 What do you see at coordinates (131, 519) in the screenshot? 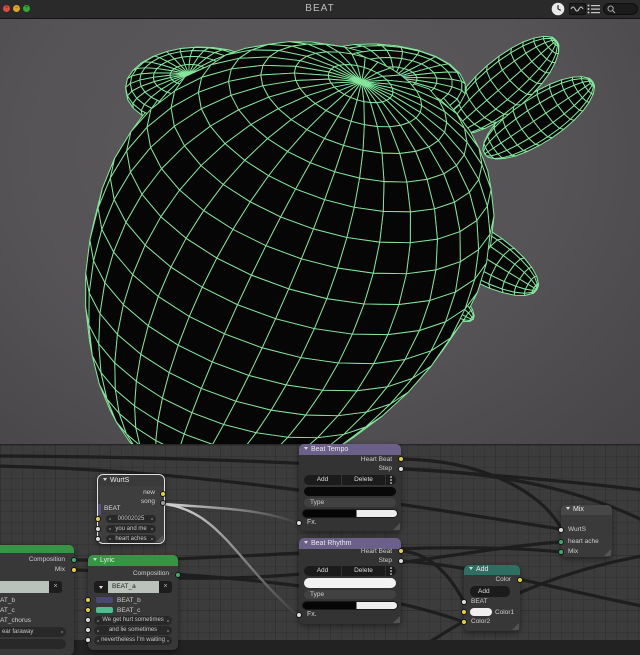
I see `value-field: 00002025` at bounding box center [131, 519].